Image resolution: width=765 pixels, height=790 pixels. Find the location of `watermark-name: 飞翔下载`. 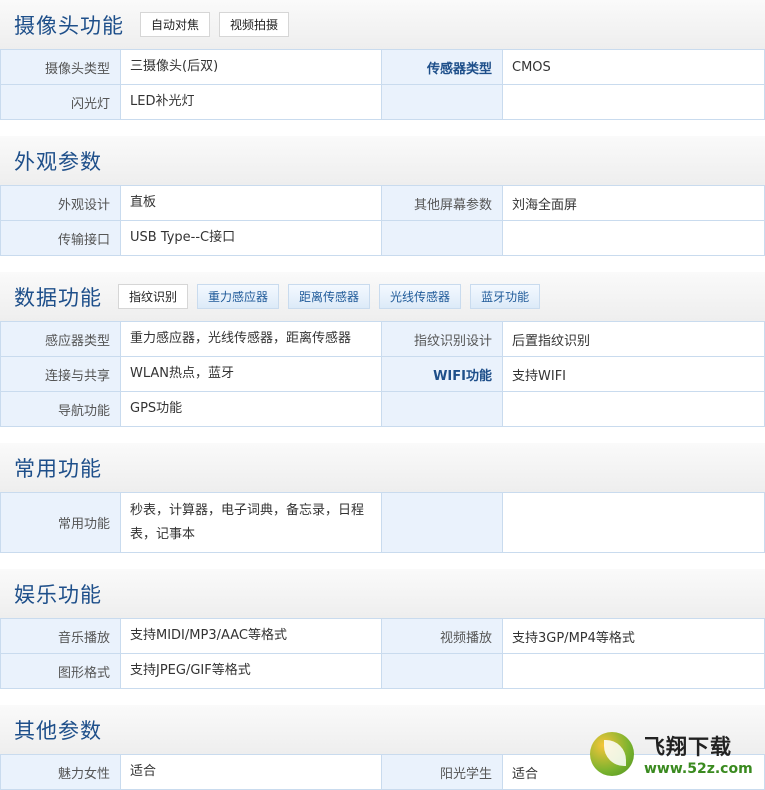

watermark-name: 飞翔下载 is located at coordinates (688, 747).